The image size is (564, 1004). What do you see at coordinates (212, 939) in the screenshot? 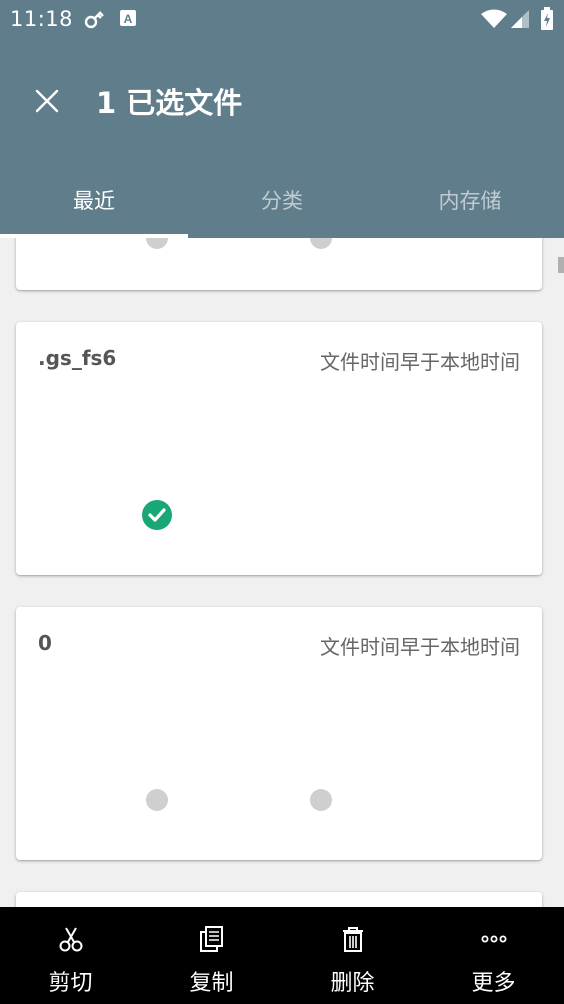
I see `copy-icon` at bounding box center [212, 939].